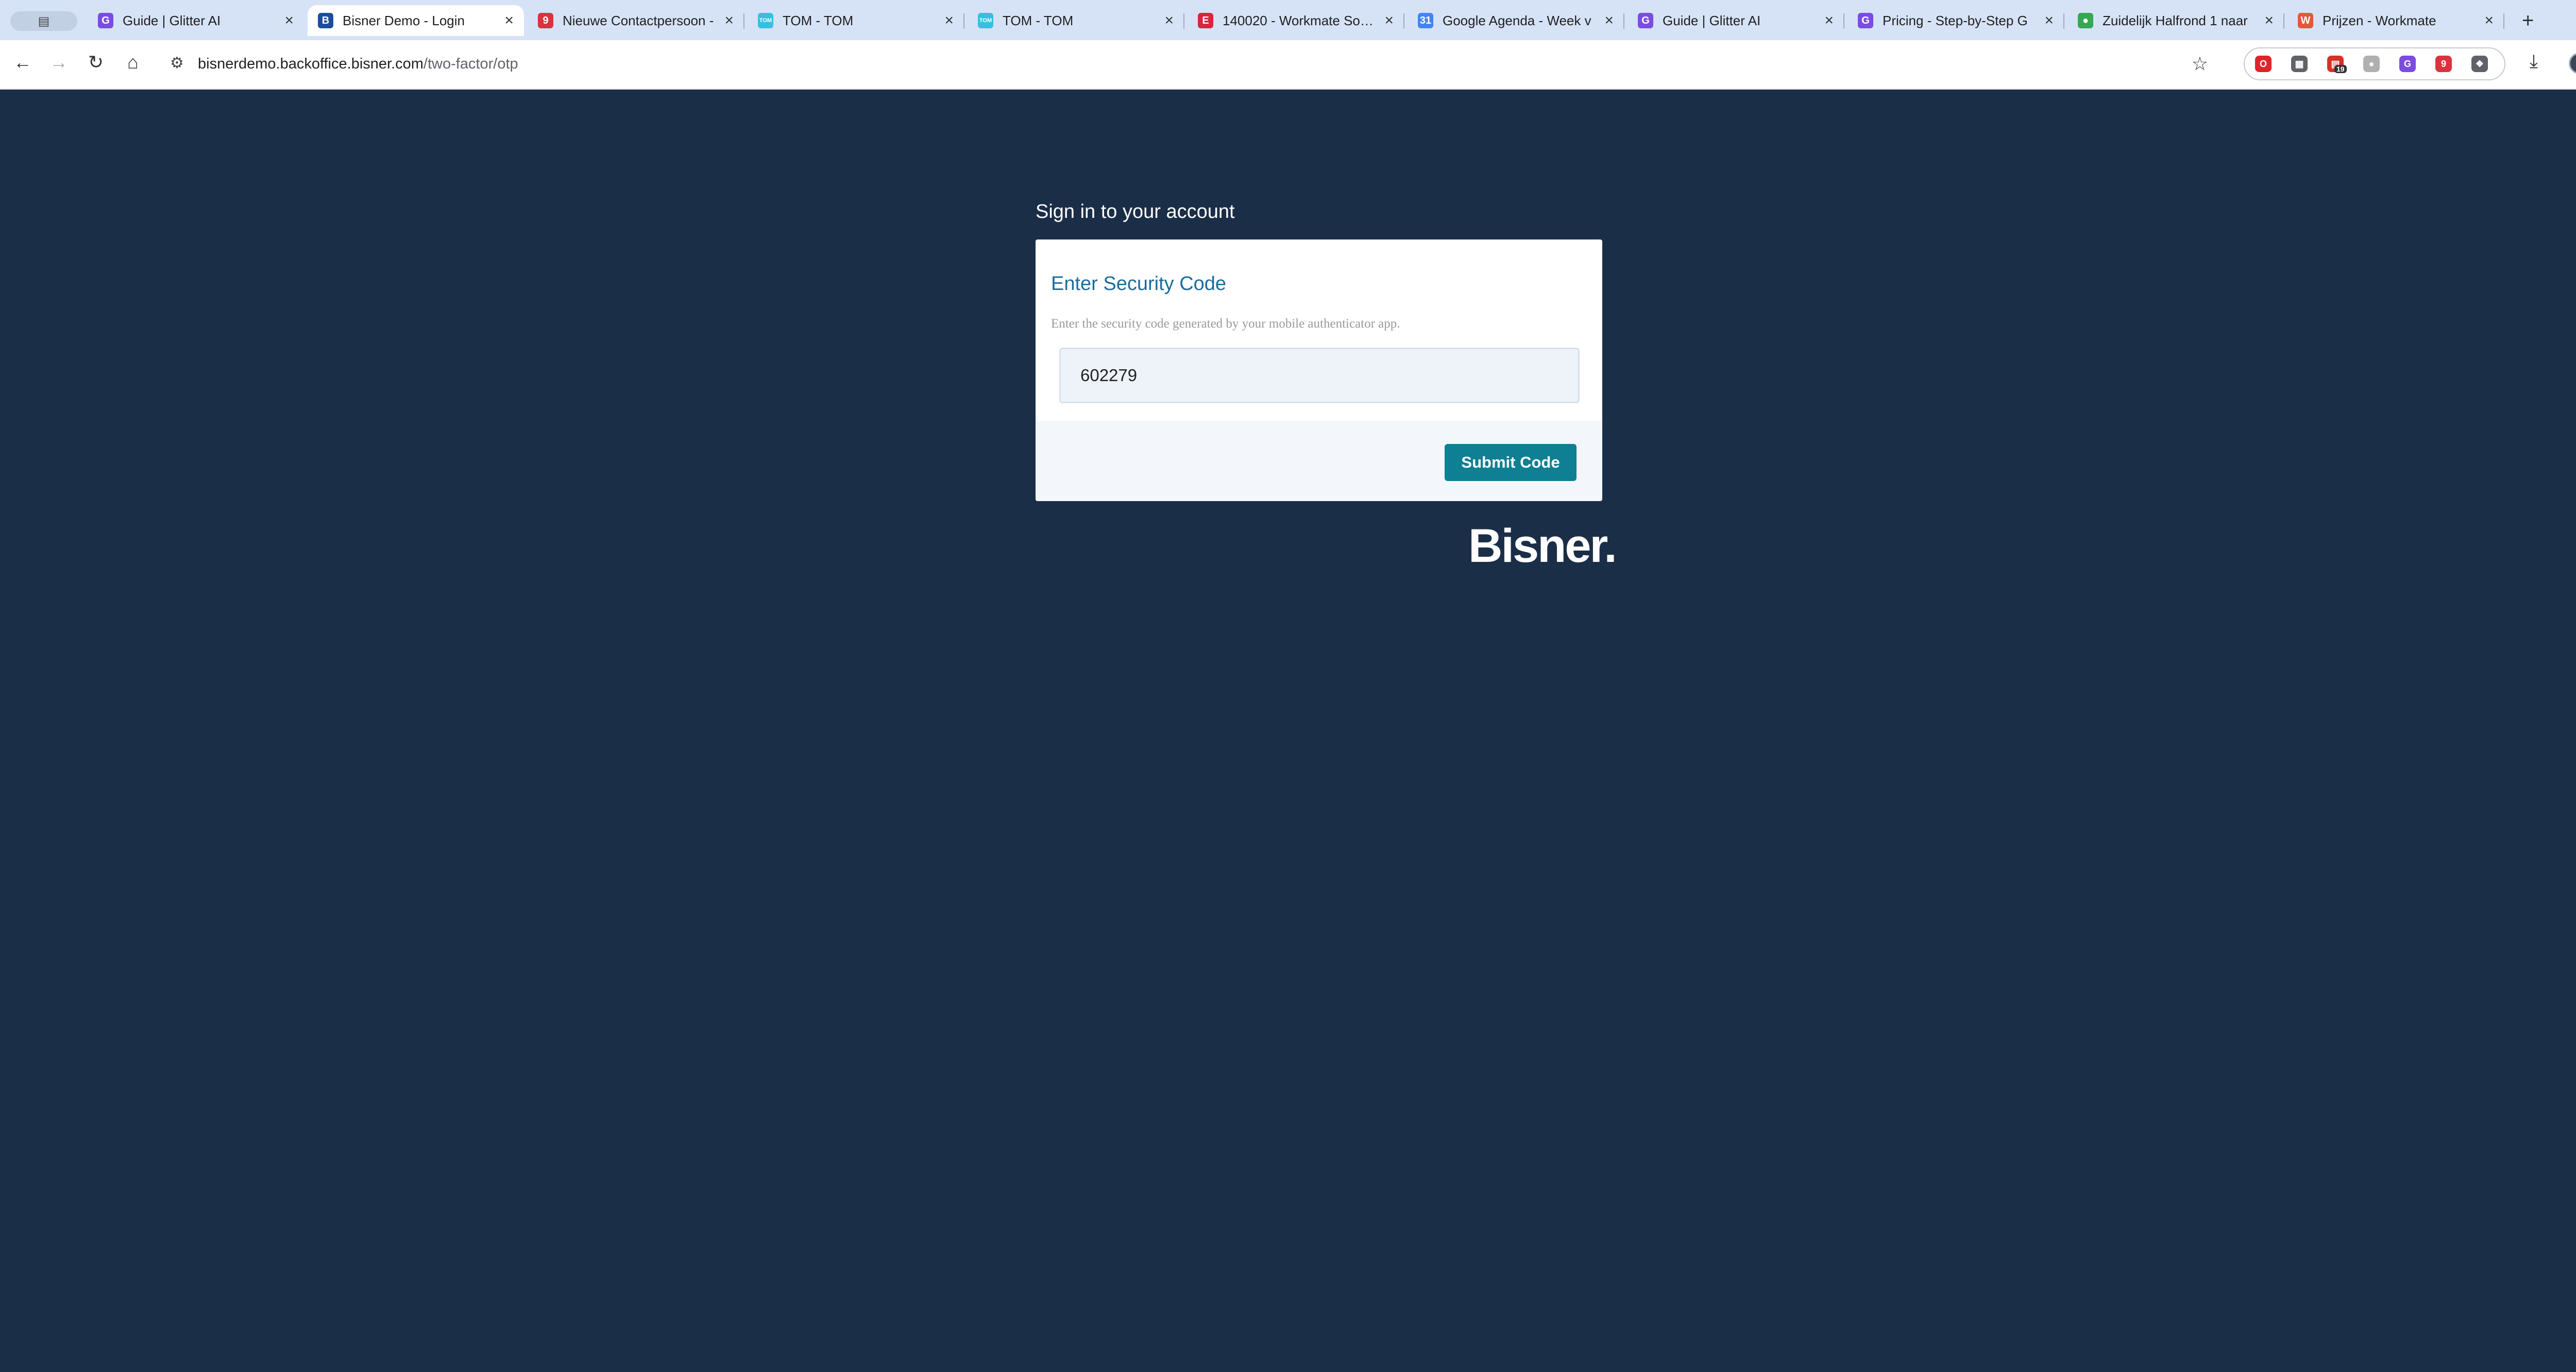 This screenshot has width=2576, height=1372. What do you see at coordinates (471, 64) in the screenshot?
I see `url-path: /two-factor/otp` at bounding box center [471, 64].